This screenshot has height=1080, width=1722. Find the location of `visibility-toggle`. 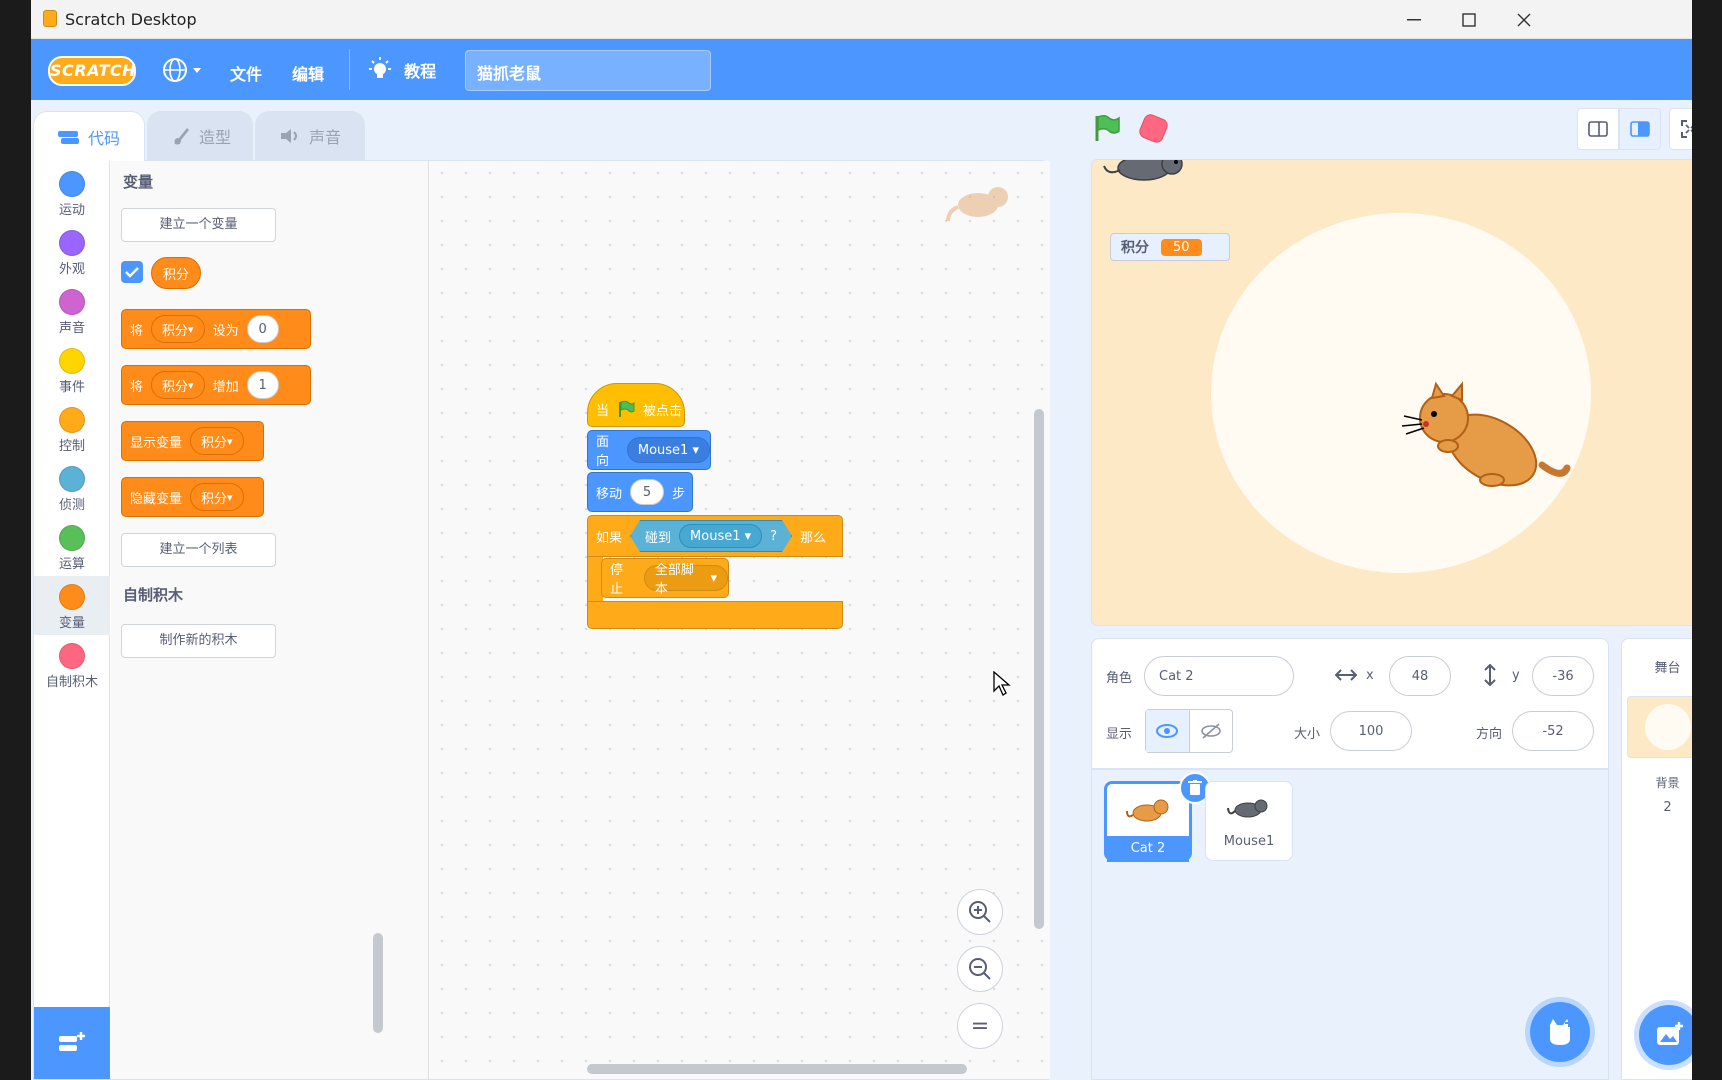

visibility-toggle is located at coordinates (1189, 731).